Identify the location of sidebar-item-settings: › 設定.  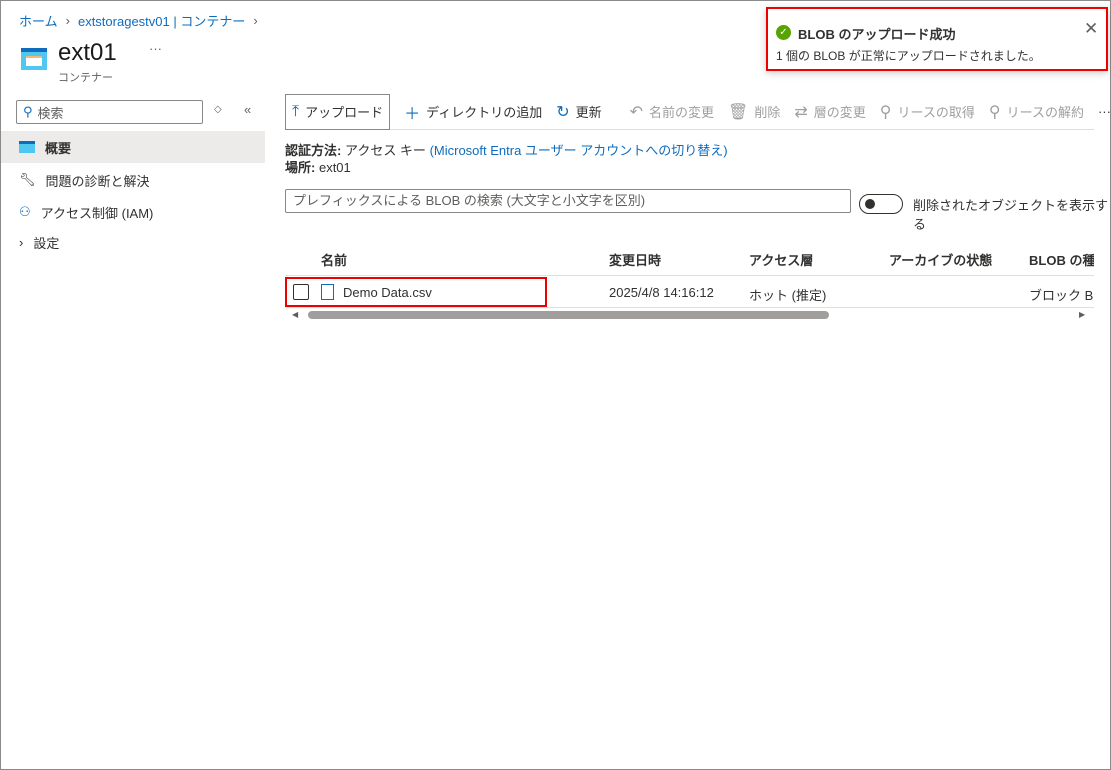
(133, 242).